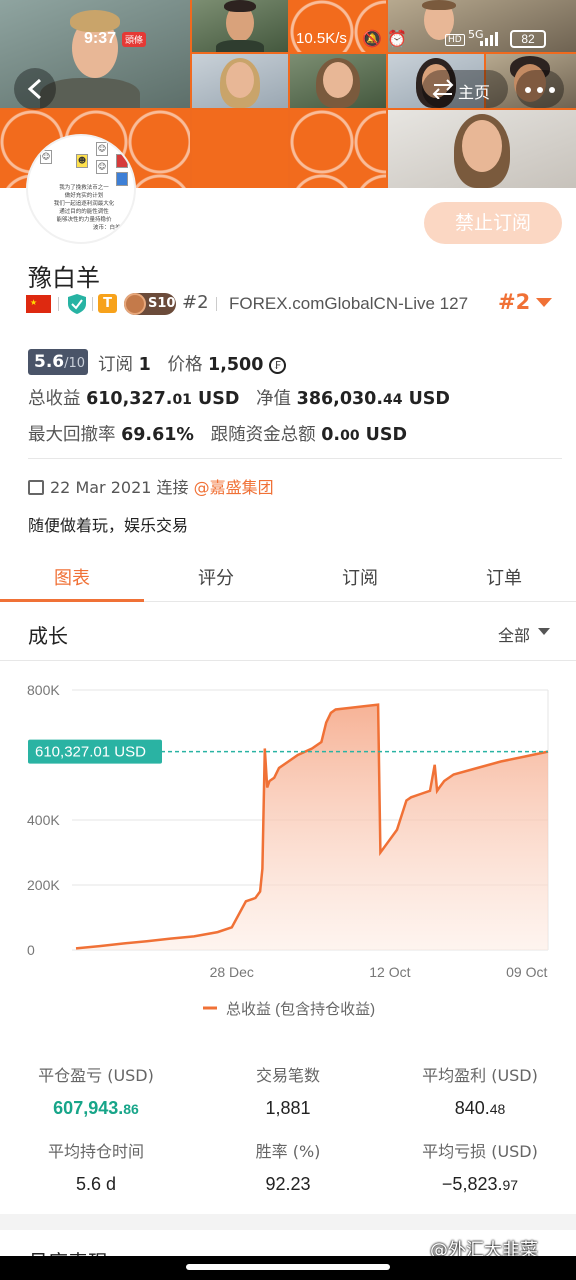  Describe the element at coordinates (364, 435) in the screenshot. I see `follower-funds-value: 0.00 USD` at that location.